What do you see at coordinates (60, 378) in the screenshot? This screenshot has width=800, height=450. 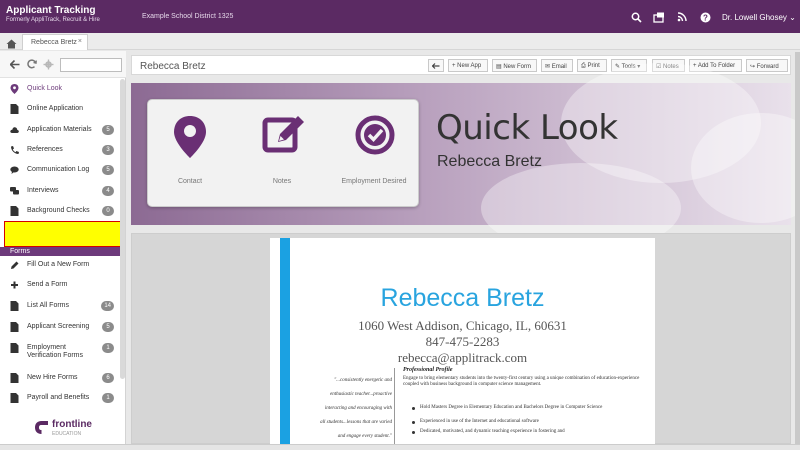 I see `sidebar-item-new-hire-forms: New Hire Forms 6` at bounding box center [60, 378].